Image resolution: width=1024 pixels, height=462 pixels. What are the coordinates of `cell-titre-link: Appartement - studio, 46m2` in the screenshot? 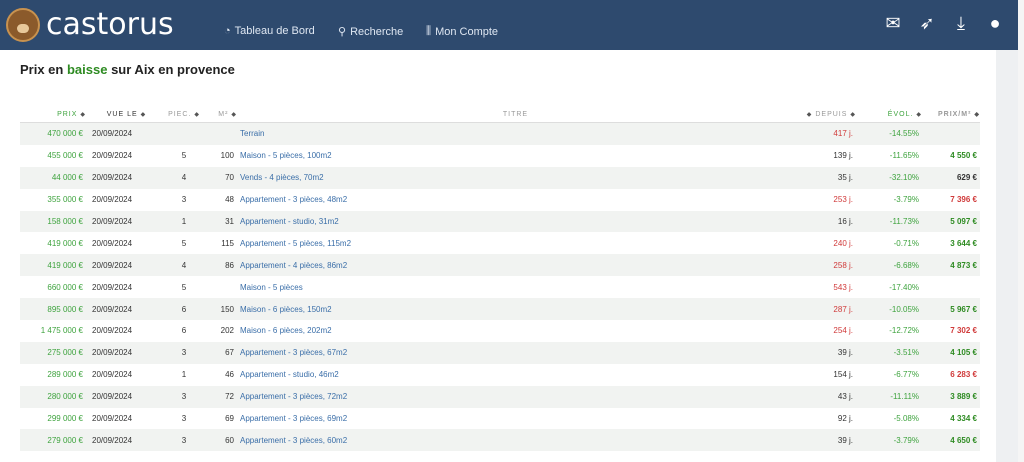 It's located at (515, 375).